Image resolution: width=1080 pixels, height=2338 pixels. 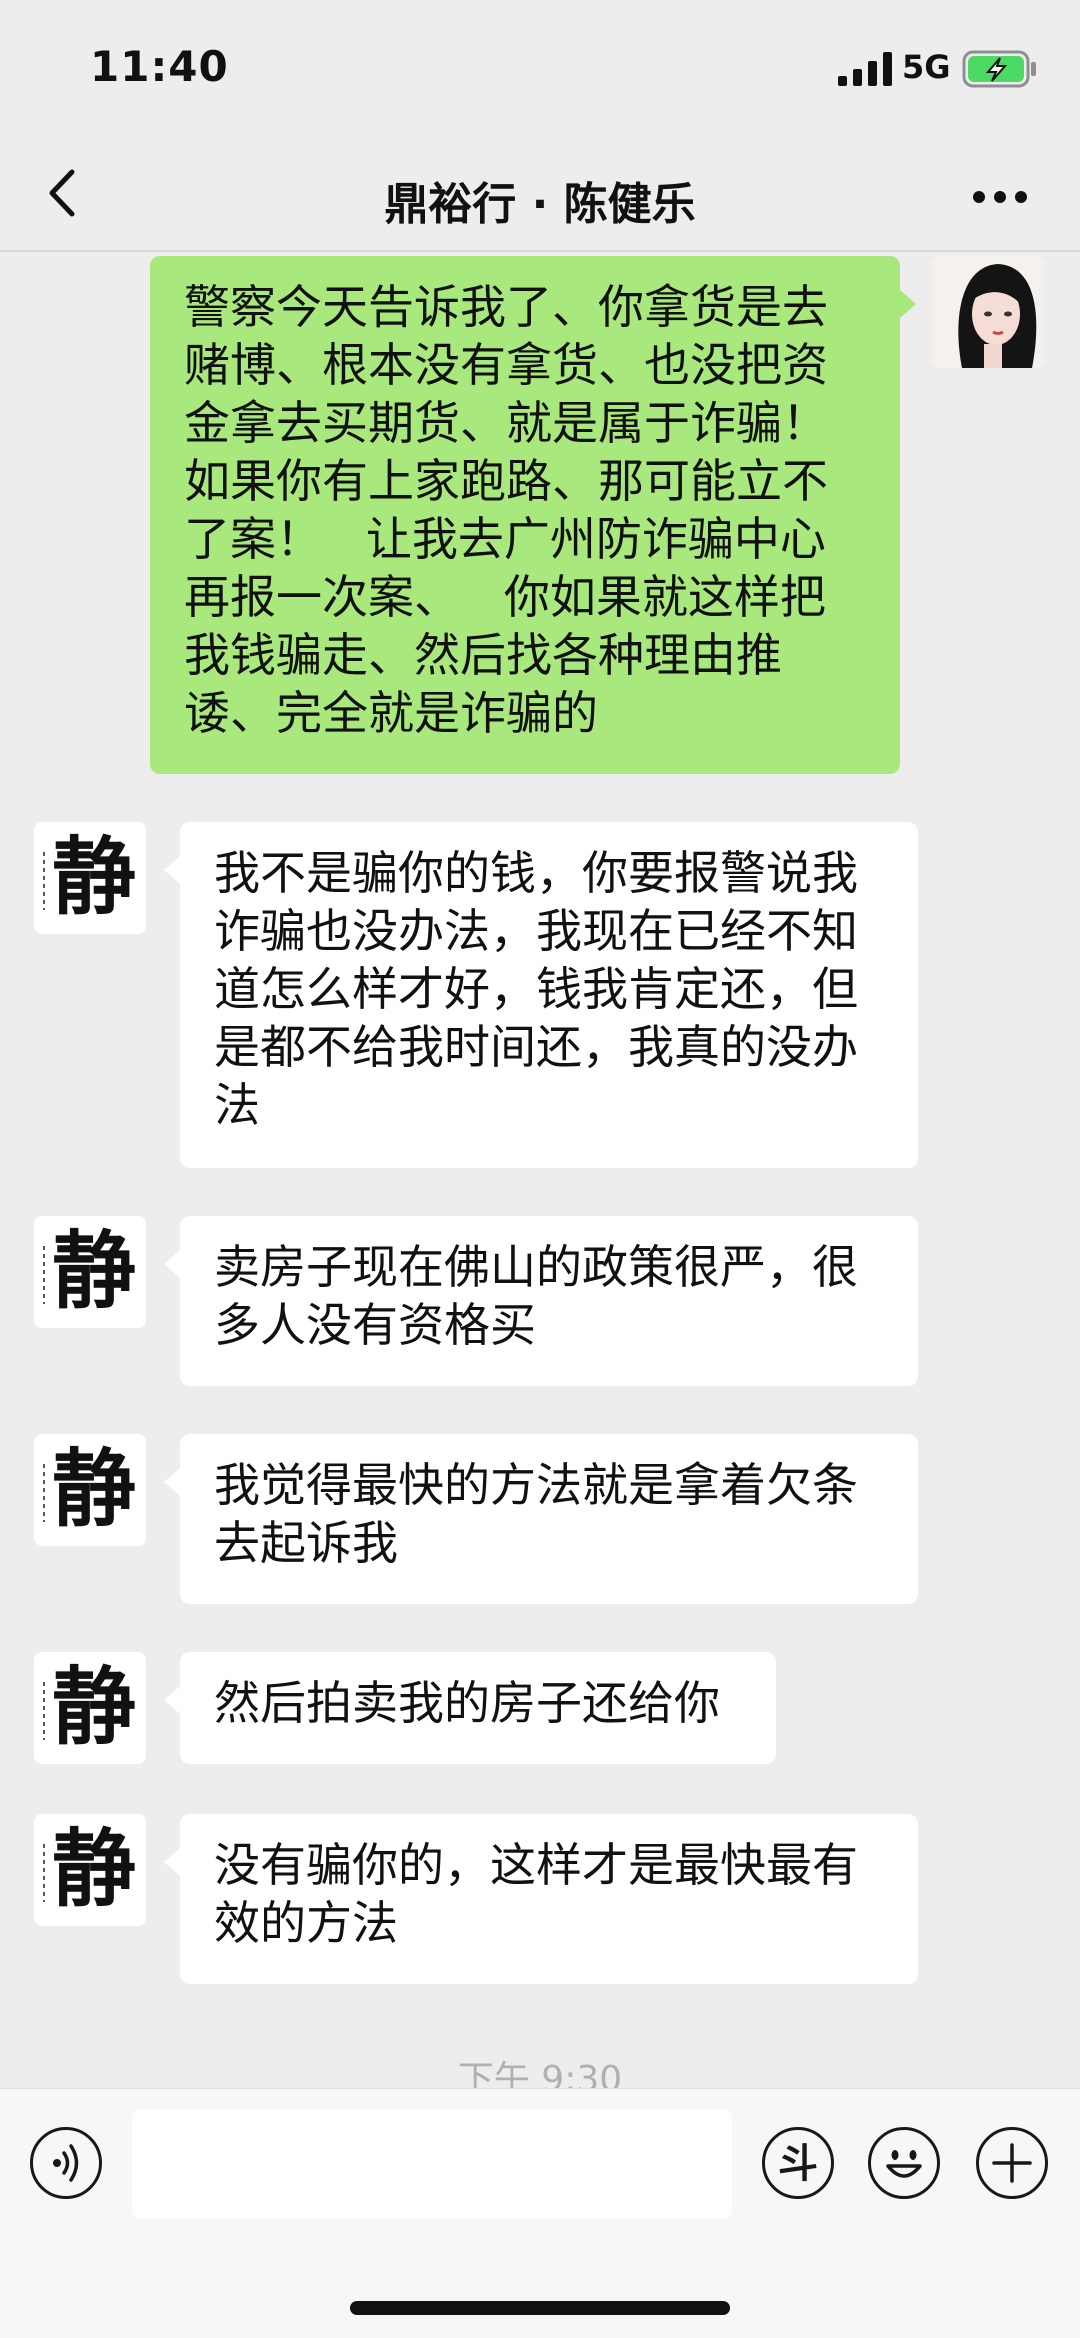 I want to click on signal-icon, so click(x=865, y=69).